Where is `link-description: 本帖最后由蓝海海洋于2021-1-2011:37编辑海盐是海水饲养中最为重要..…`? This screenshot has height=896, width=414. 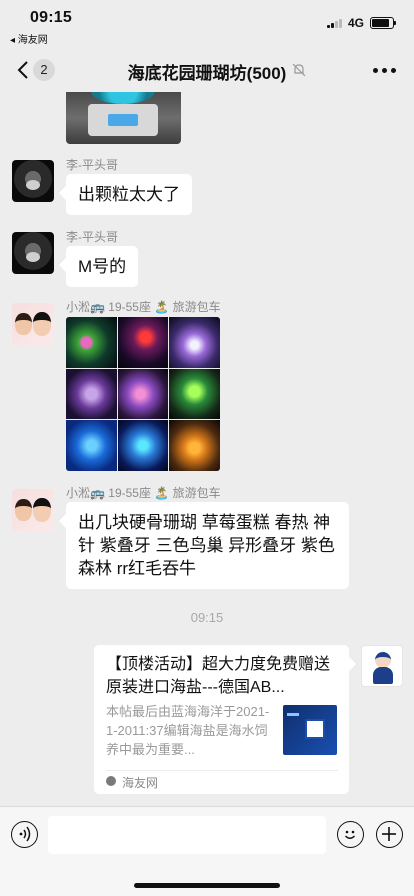
link-description: 本帖最后由蓝海海洋于2021-1-2011:37编辑海盐是海水饲养中最为重要..… is located at coordinates (188, 730).